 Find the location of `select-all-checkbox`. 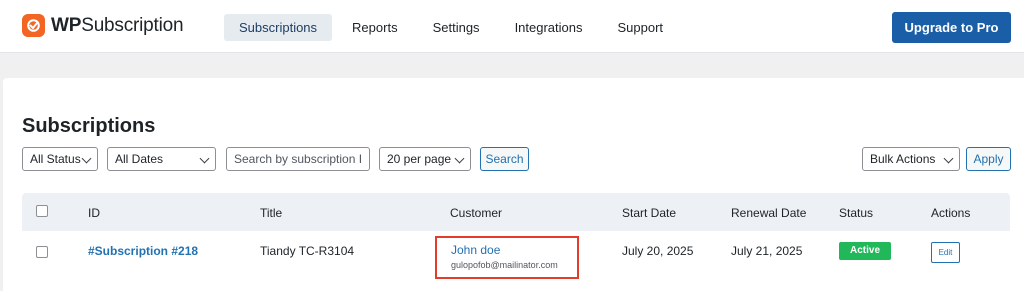

select-all-checkbox is located at coordinates (42, 211).